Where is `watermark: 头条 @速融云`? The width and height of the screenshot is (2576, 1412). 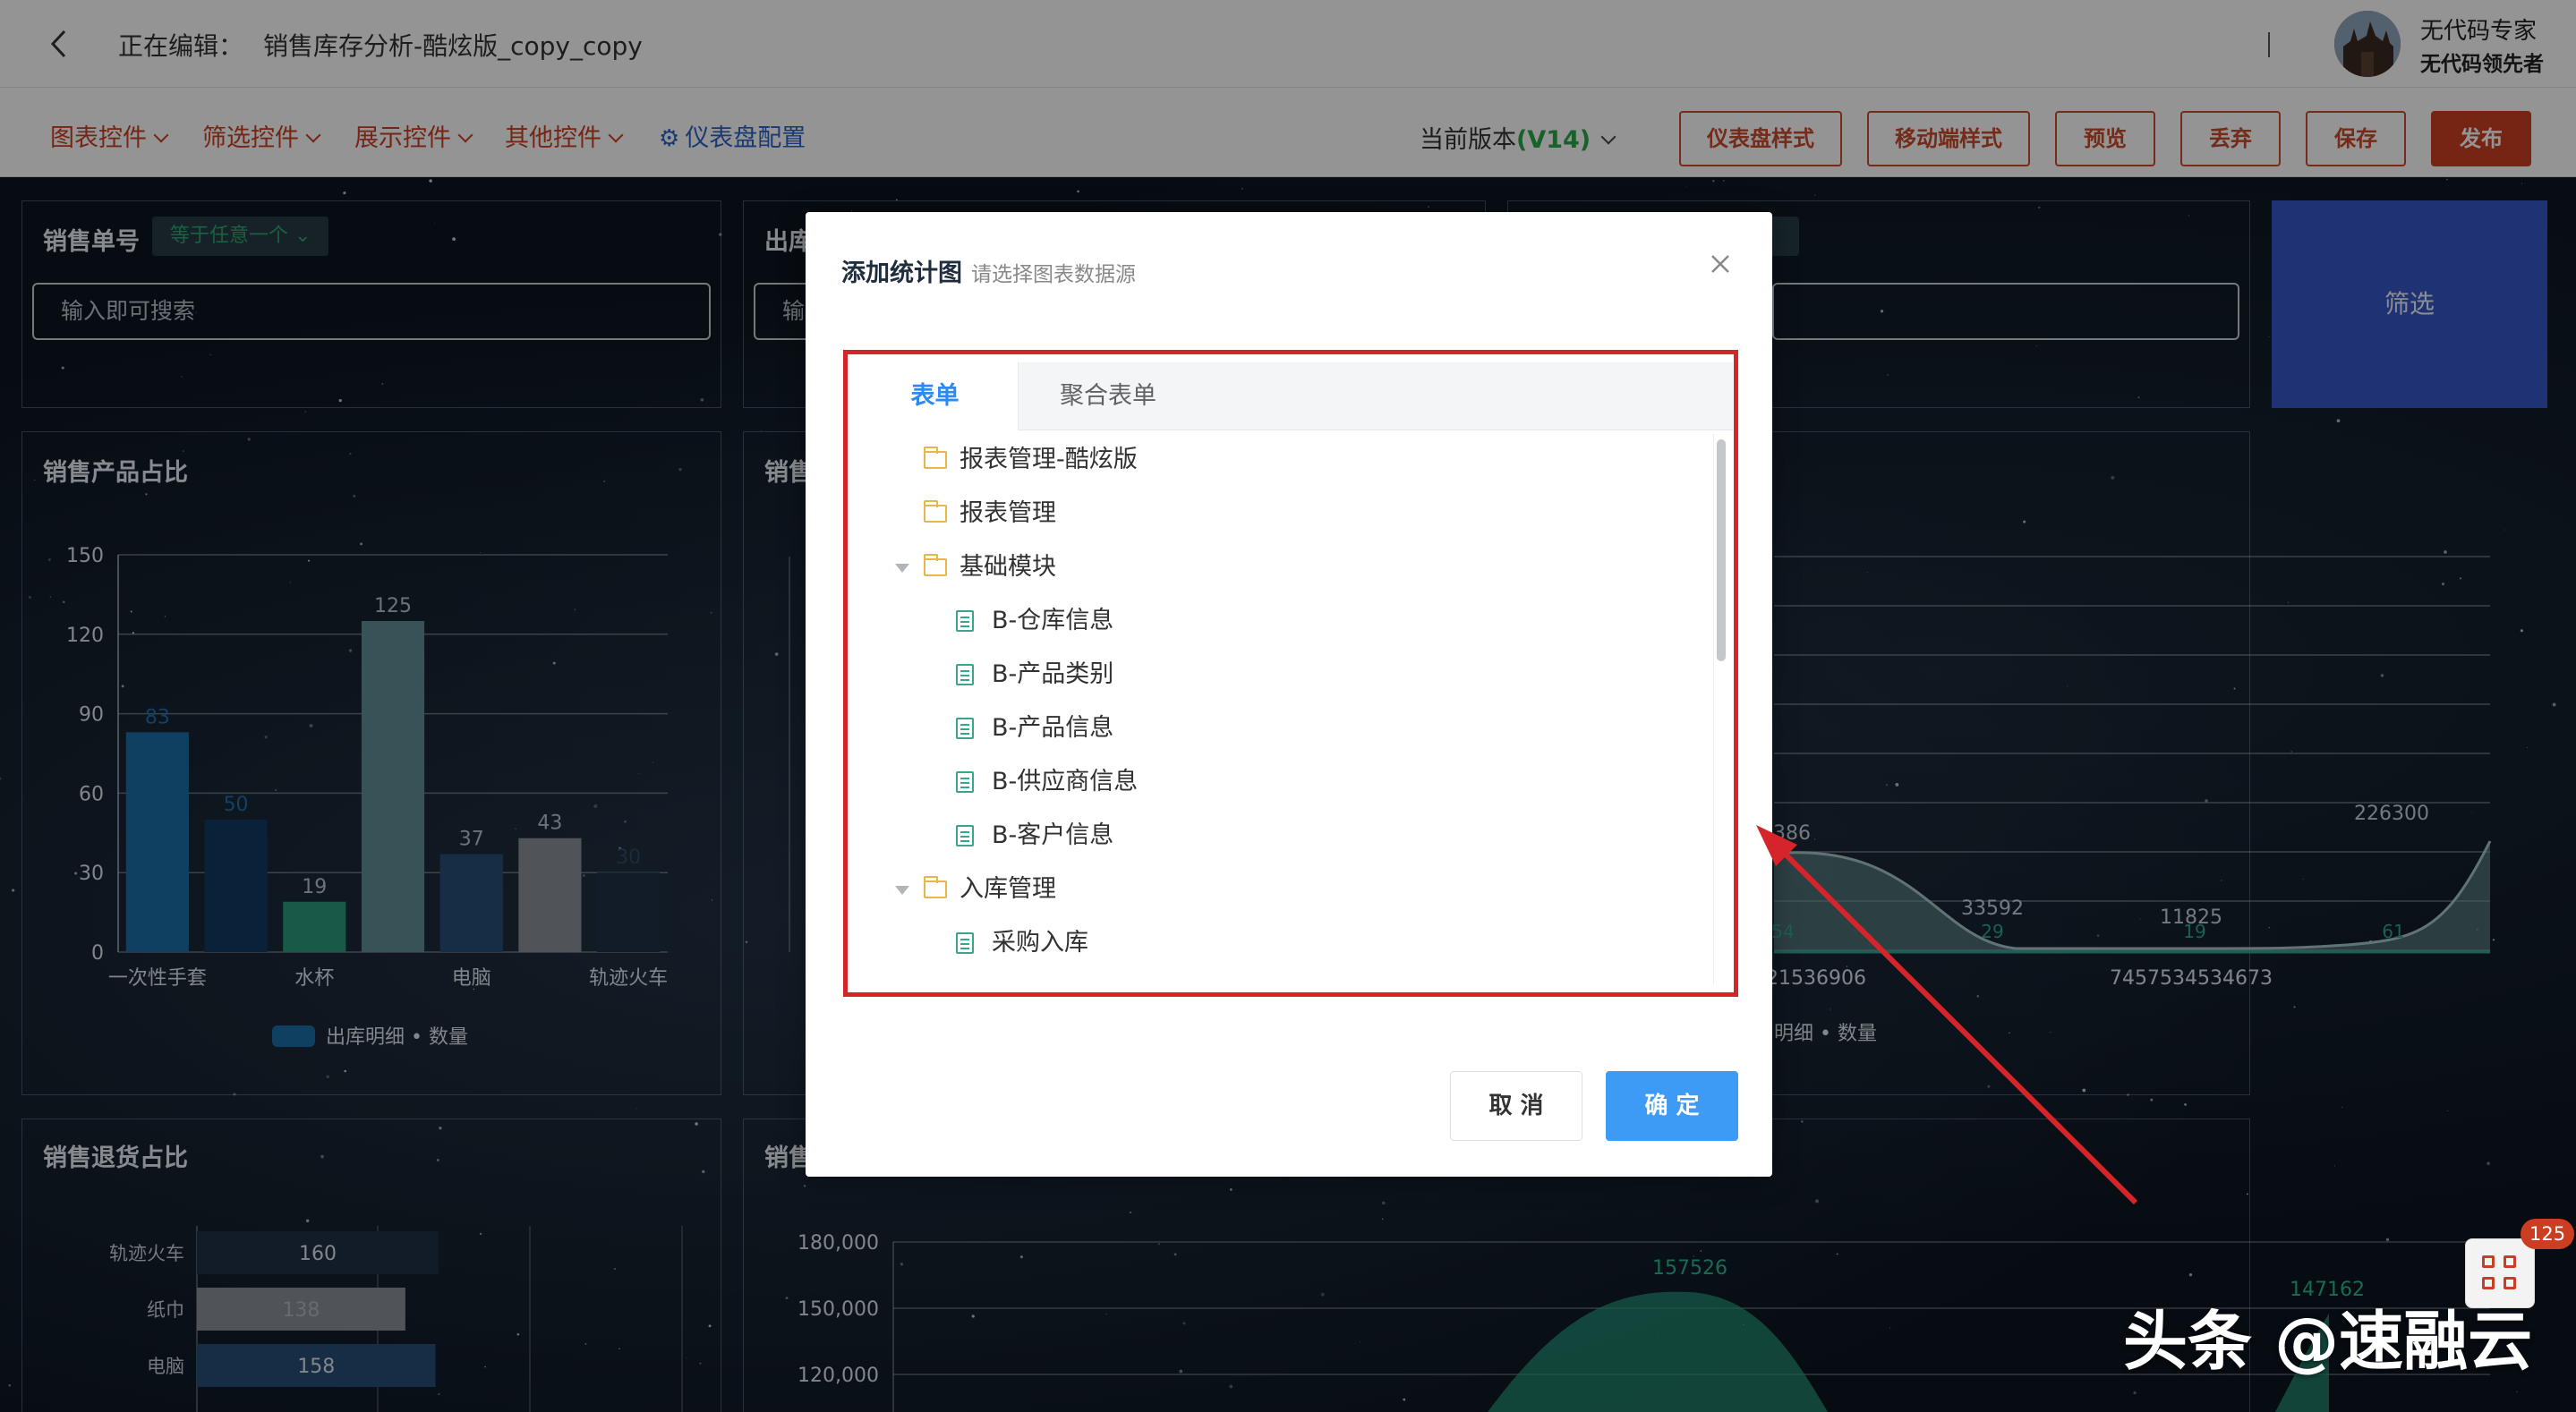
watermark: 头条 @速融云 is located at coordinates (2328, 1341).